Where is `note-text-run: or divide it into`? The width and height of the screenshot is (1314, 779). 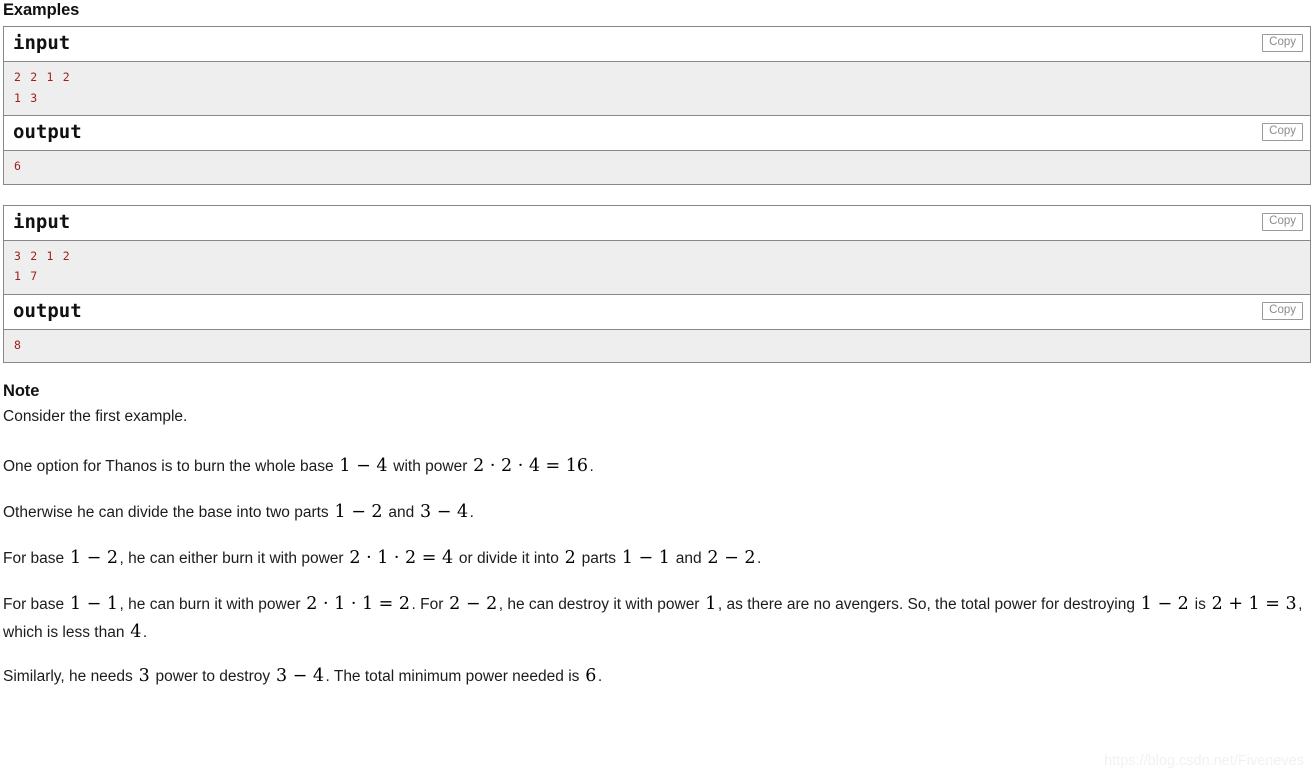
note-text-run: or divide it into is located at coordinates (509, 558).